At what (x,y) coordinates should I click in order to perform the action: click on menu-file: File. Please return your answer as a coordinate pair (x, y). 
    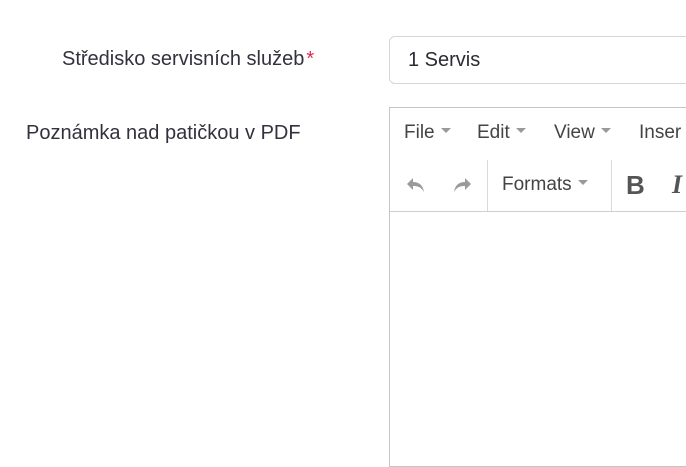
    Looking at the image, I should click on (427, 133).